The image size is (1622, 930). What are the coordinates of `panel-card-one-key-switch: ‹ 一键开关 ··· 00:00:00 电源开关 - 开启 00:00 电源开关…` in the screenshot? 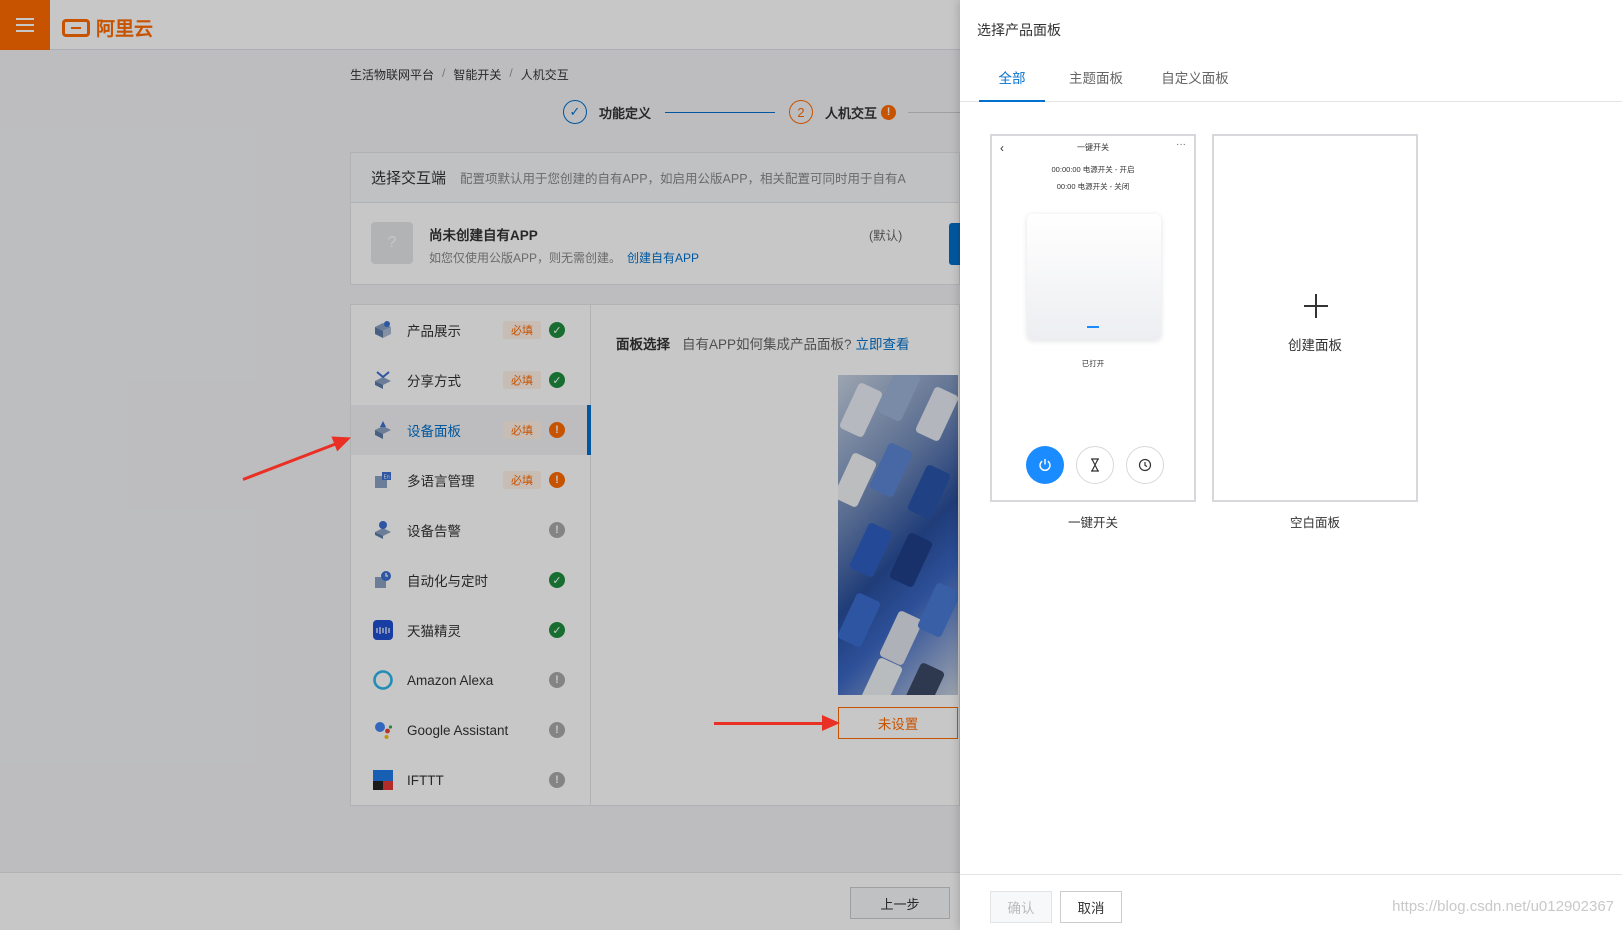 It's located at (1093, 318).